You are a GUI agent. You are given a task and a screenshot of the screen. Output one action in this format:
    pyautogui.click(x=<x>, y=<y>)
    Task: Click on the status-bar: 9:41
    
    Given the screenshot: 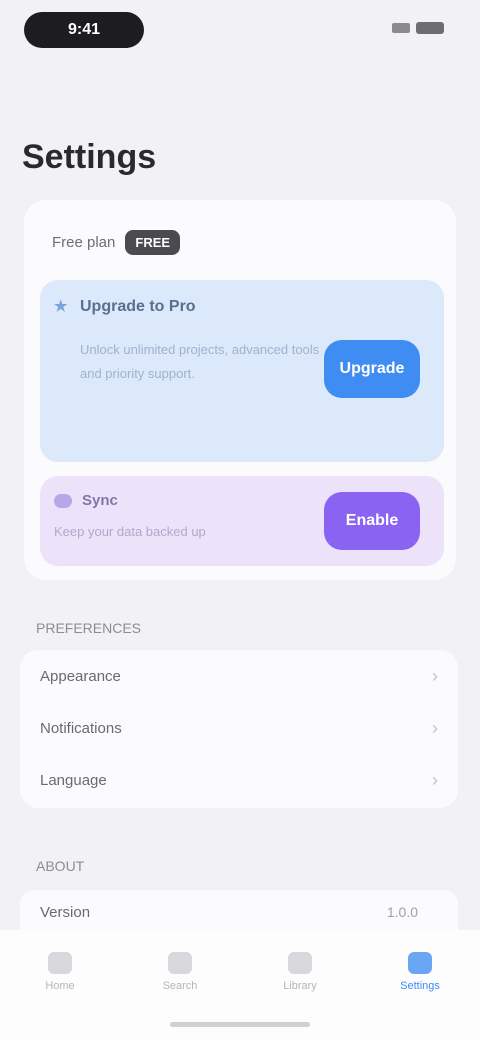 What is the action you would take?
    pyautogui.click(x=240, y=32)
    